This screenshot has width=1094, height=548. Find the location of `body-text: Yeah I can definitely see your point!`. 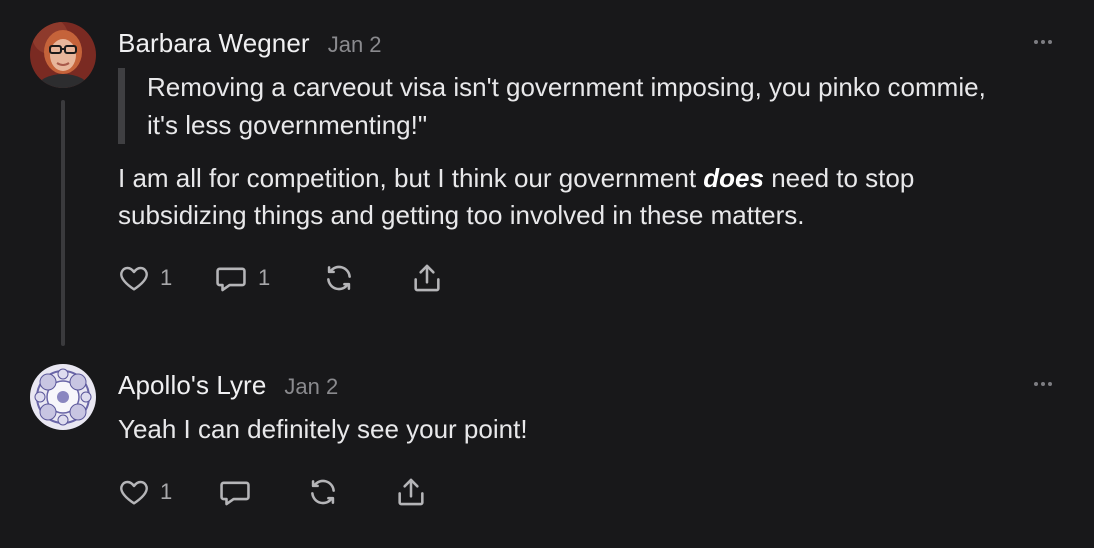

body-text: Yeah I can definitely see your point! is located at coordinates (323, 429).